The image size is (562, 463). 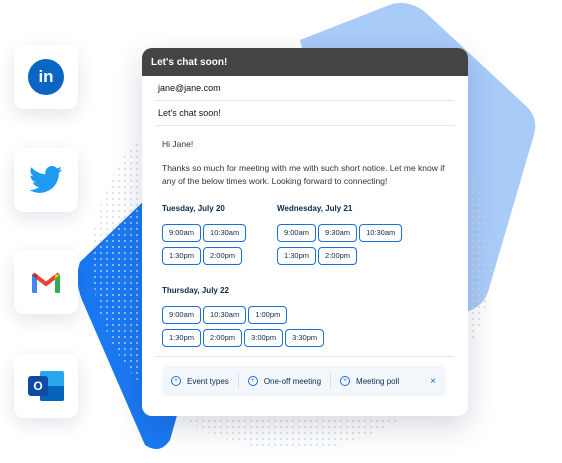 I want to click on day-title: Wednesday, July 21, so click(x=315, y=208).